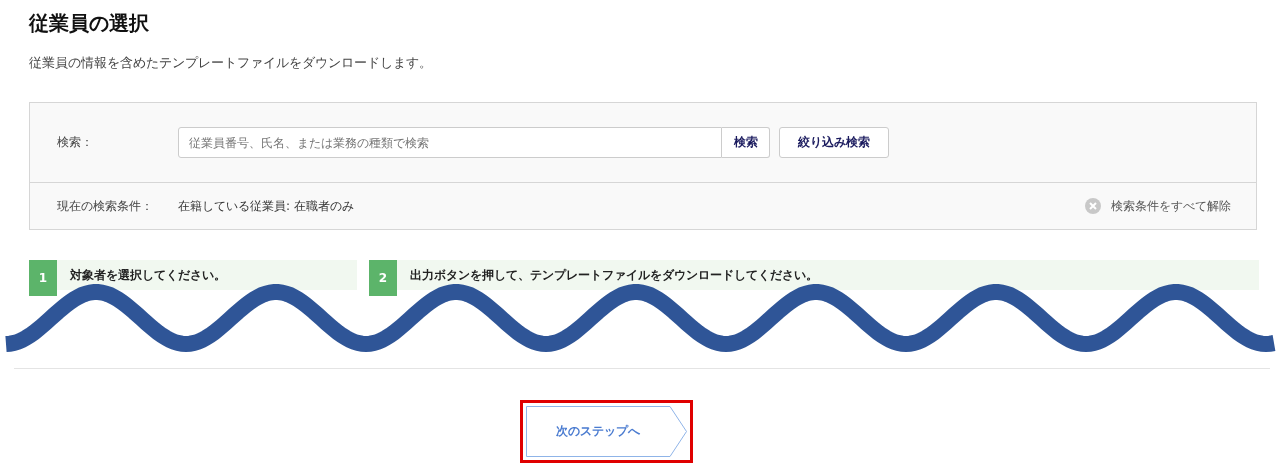  I want to click on step-instruction: 出力ボタンを押して、テンプレートファイルをダウンロードしてください。, so click(614, 275).